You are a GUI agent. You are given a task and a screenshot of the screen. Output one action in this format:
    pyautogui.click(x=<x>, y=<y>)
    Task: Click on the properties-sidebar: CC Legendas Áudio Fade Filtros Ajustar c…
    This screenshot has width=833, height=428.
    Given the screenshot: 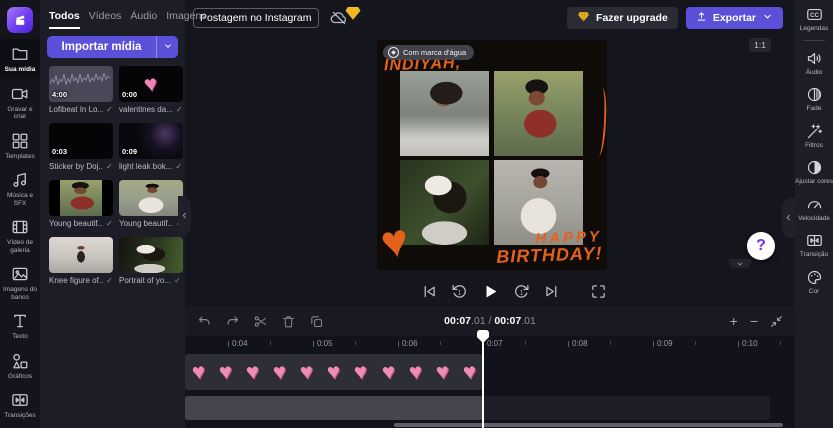 What is the action you would take?
    pyautogui.click(x=814, y=214)
    